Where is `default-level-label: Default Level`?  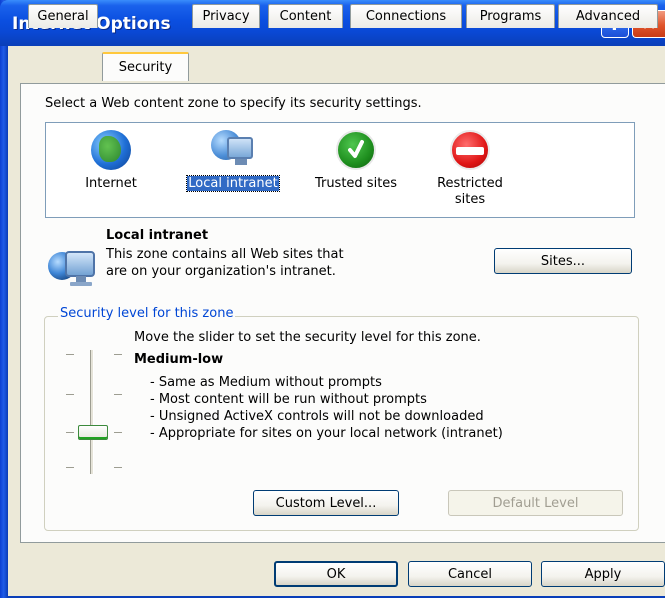
default-level-label: Default Level is located at coordinates (535, 503).